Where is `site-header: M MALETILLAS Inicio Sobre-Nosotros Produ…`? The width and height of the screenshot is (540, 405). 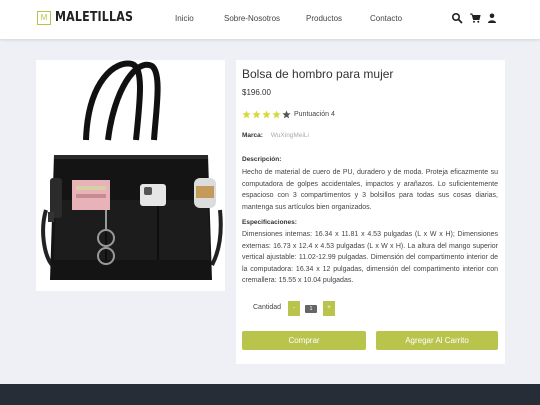
site-header: M MALETILLAS Inicio Sobre-Nosotros Produ… is located at coordinates (270, 19).